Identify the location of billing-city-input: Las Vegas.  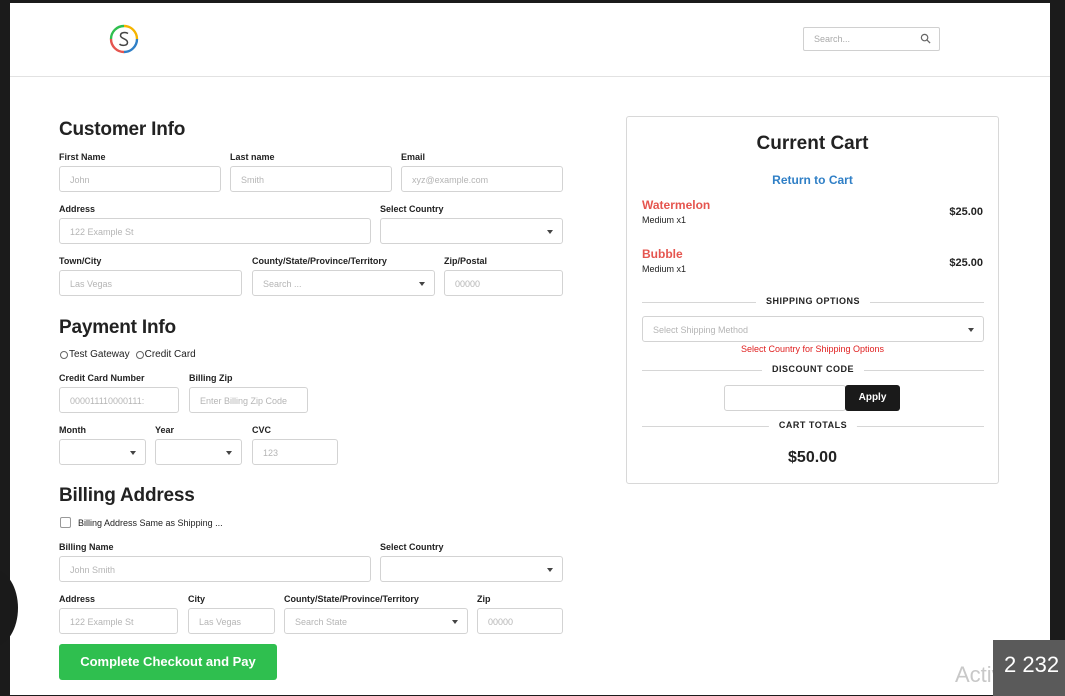
(231, 621).